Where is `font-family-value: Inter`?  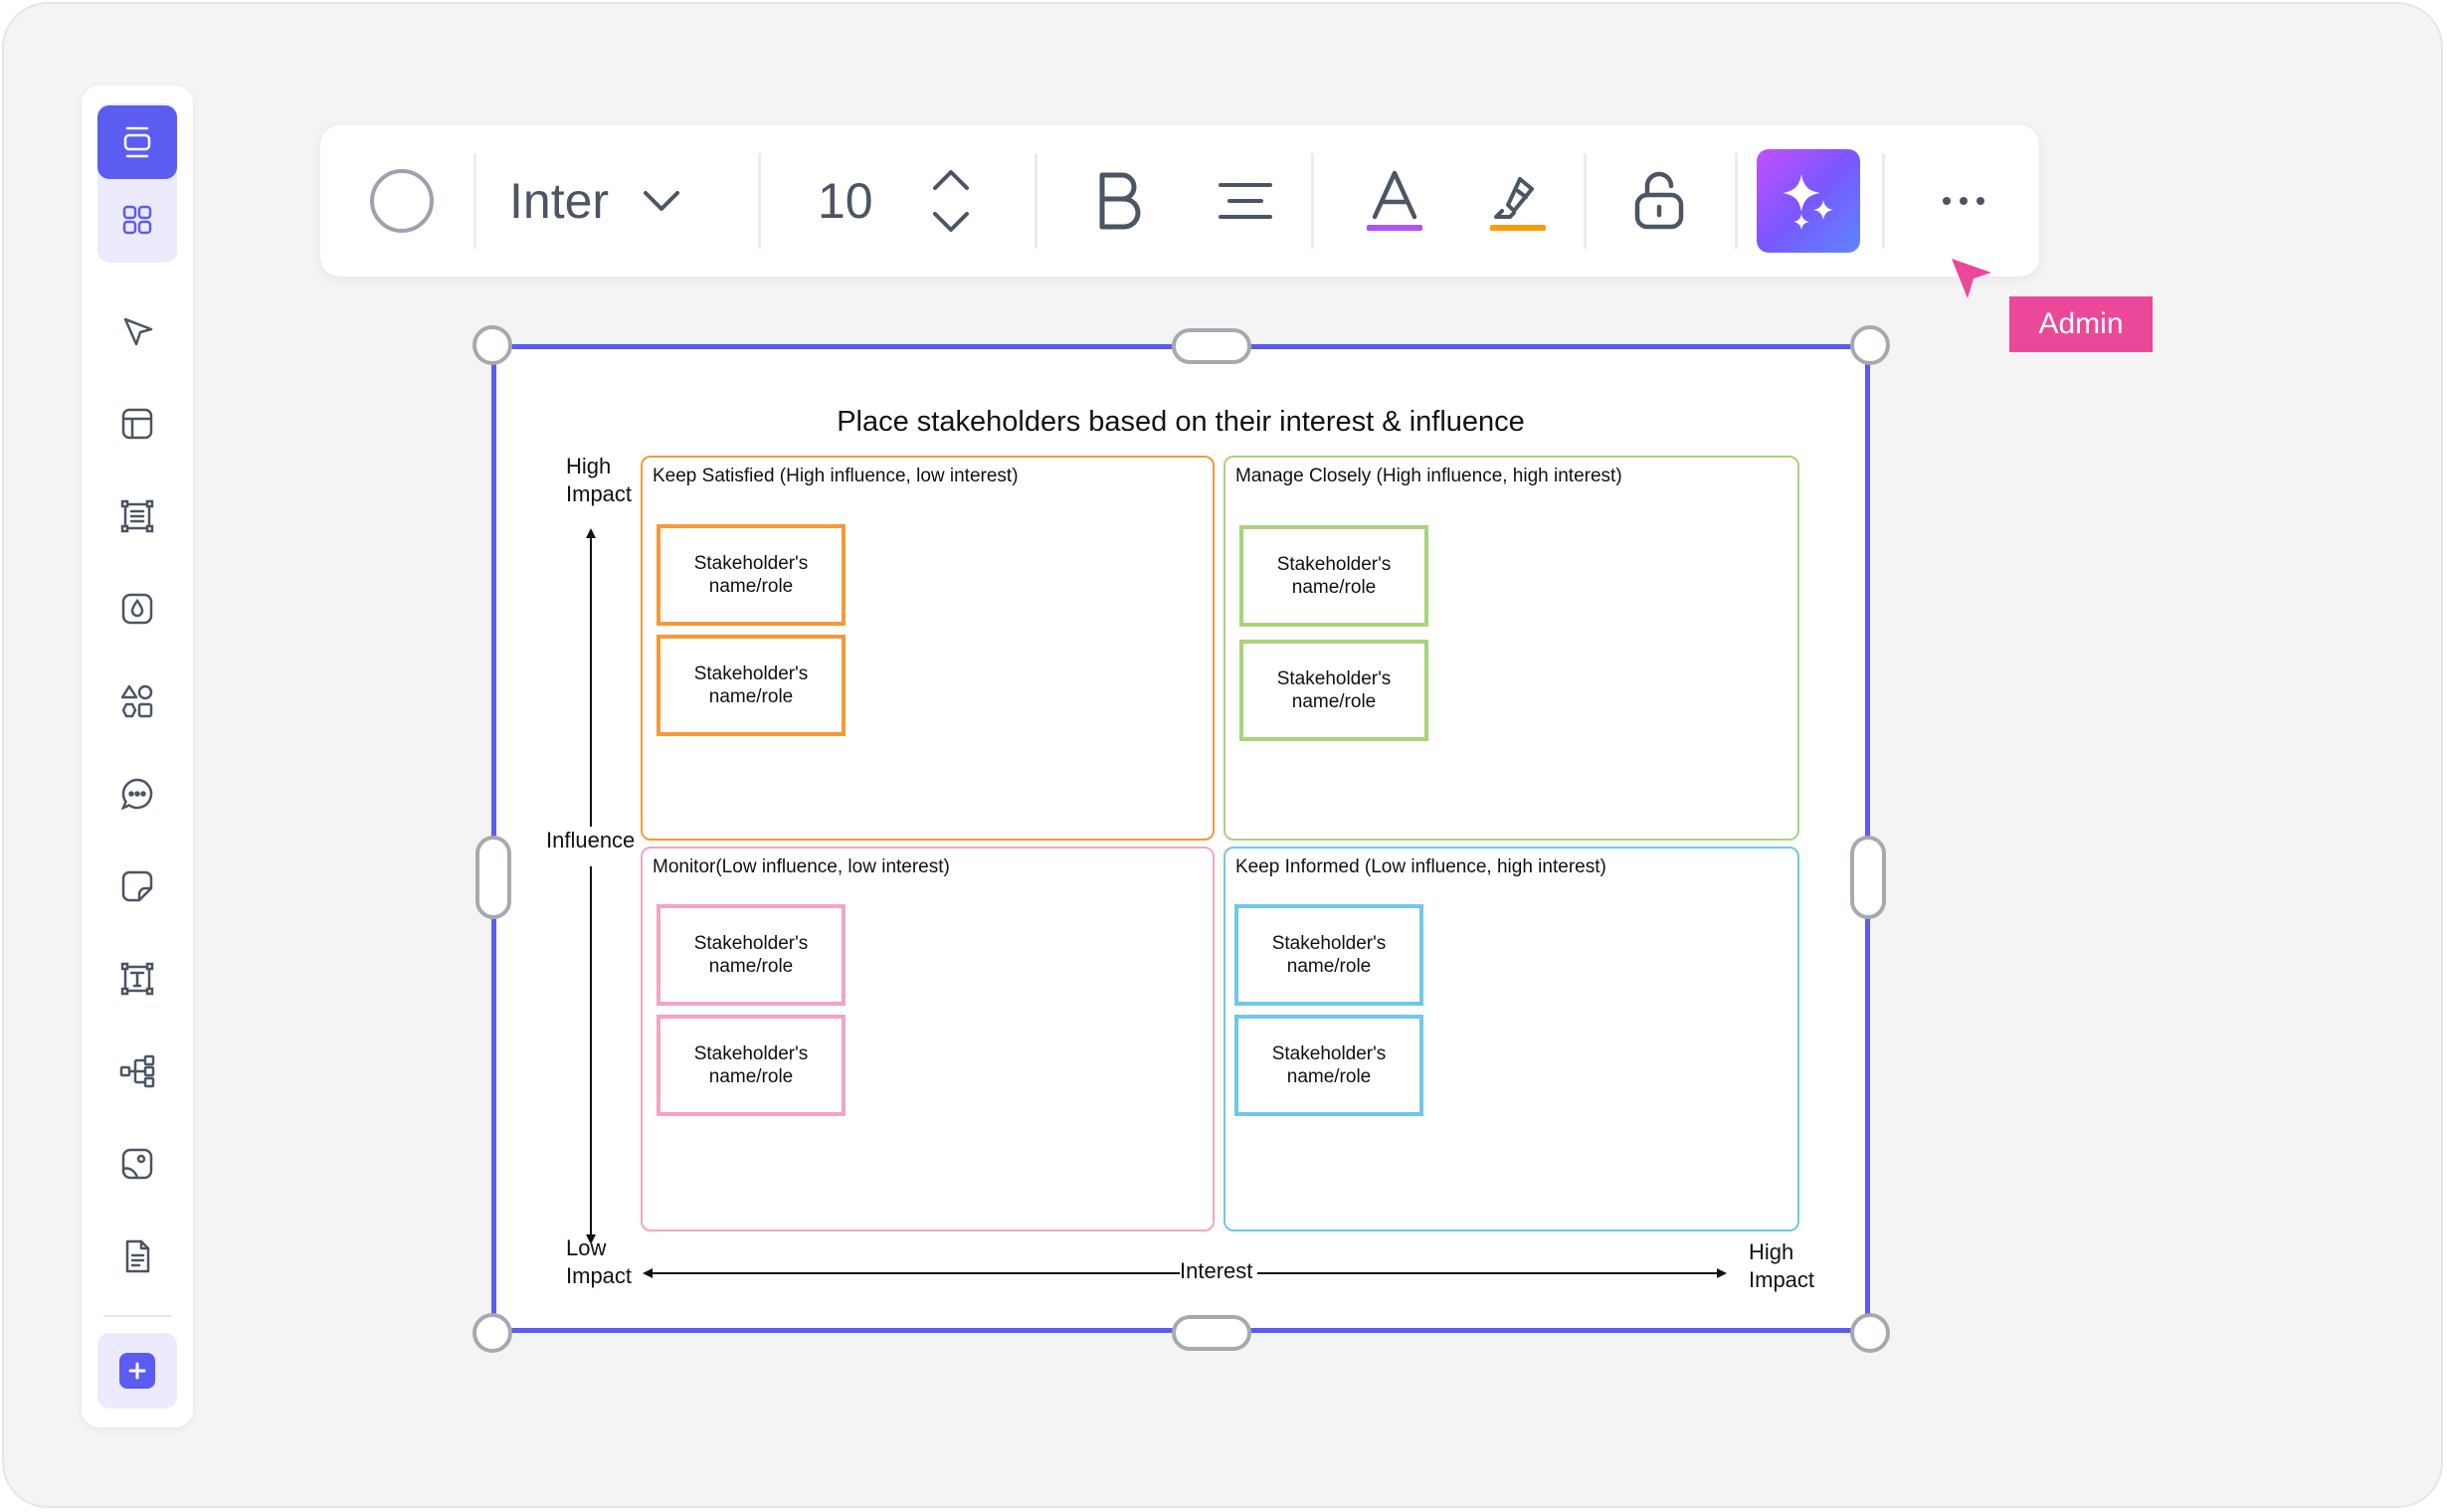 font-family-value: Inter is located at coordinates (559, 201).